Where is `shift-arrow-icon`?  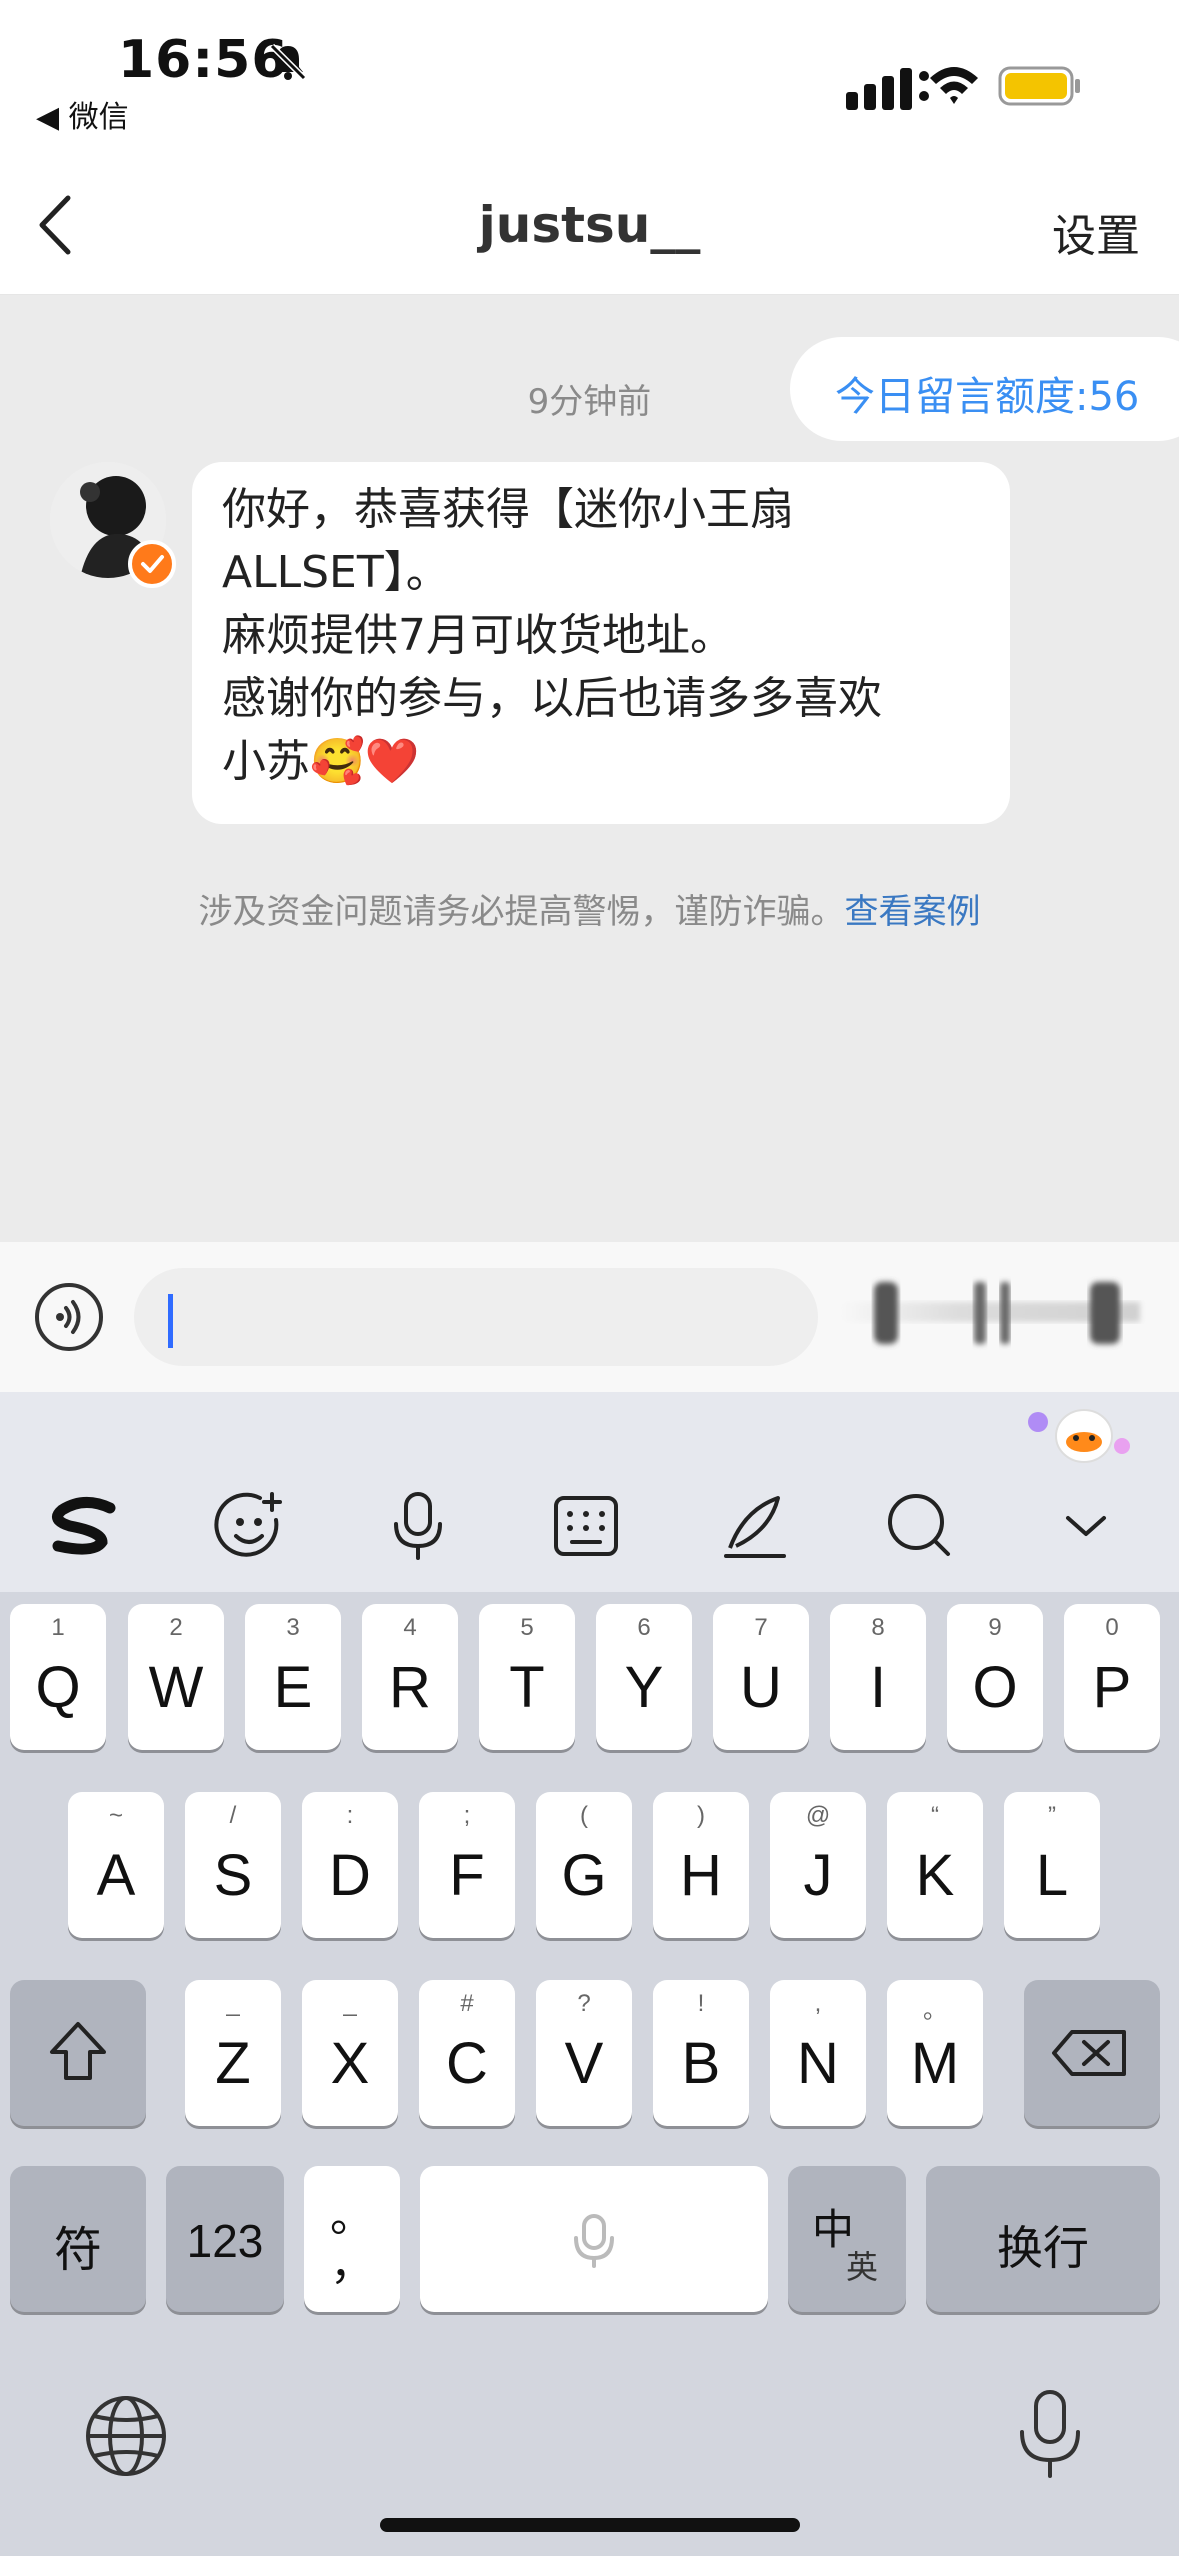
shift-arrow-icon is located at coordinates (78, 2051).